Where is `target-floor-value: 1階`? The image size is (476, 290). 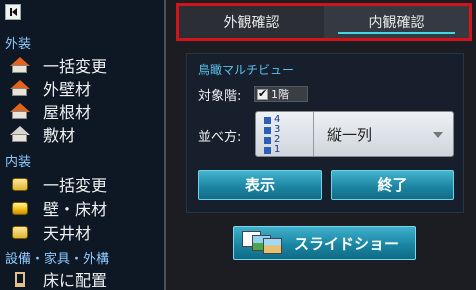 target-floor-value: 1階 is located at coordinates (280, 94).